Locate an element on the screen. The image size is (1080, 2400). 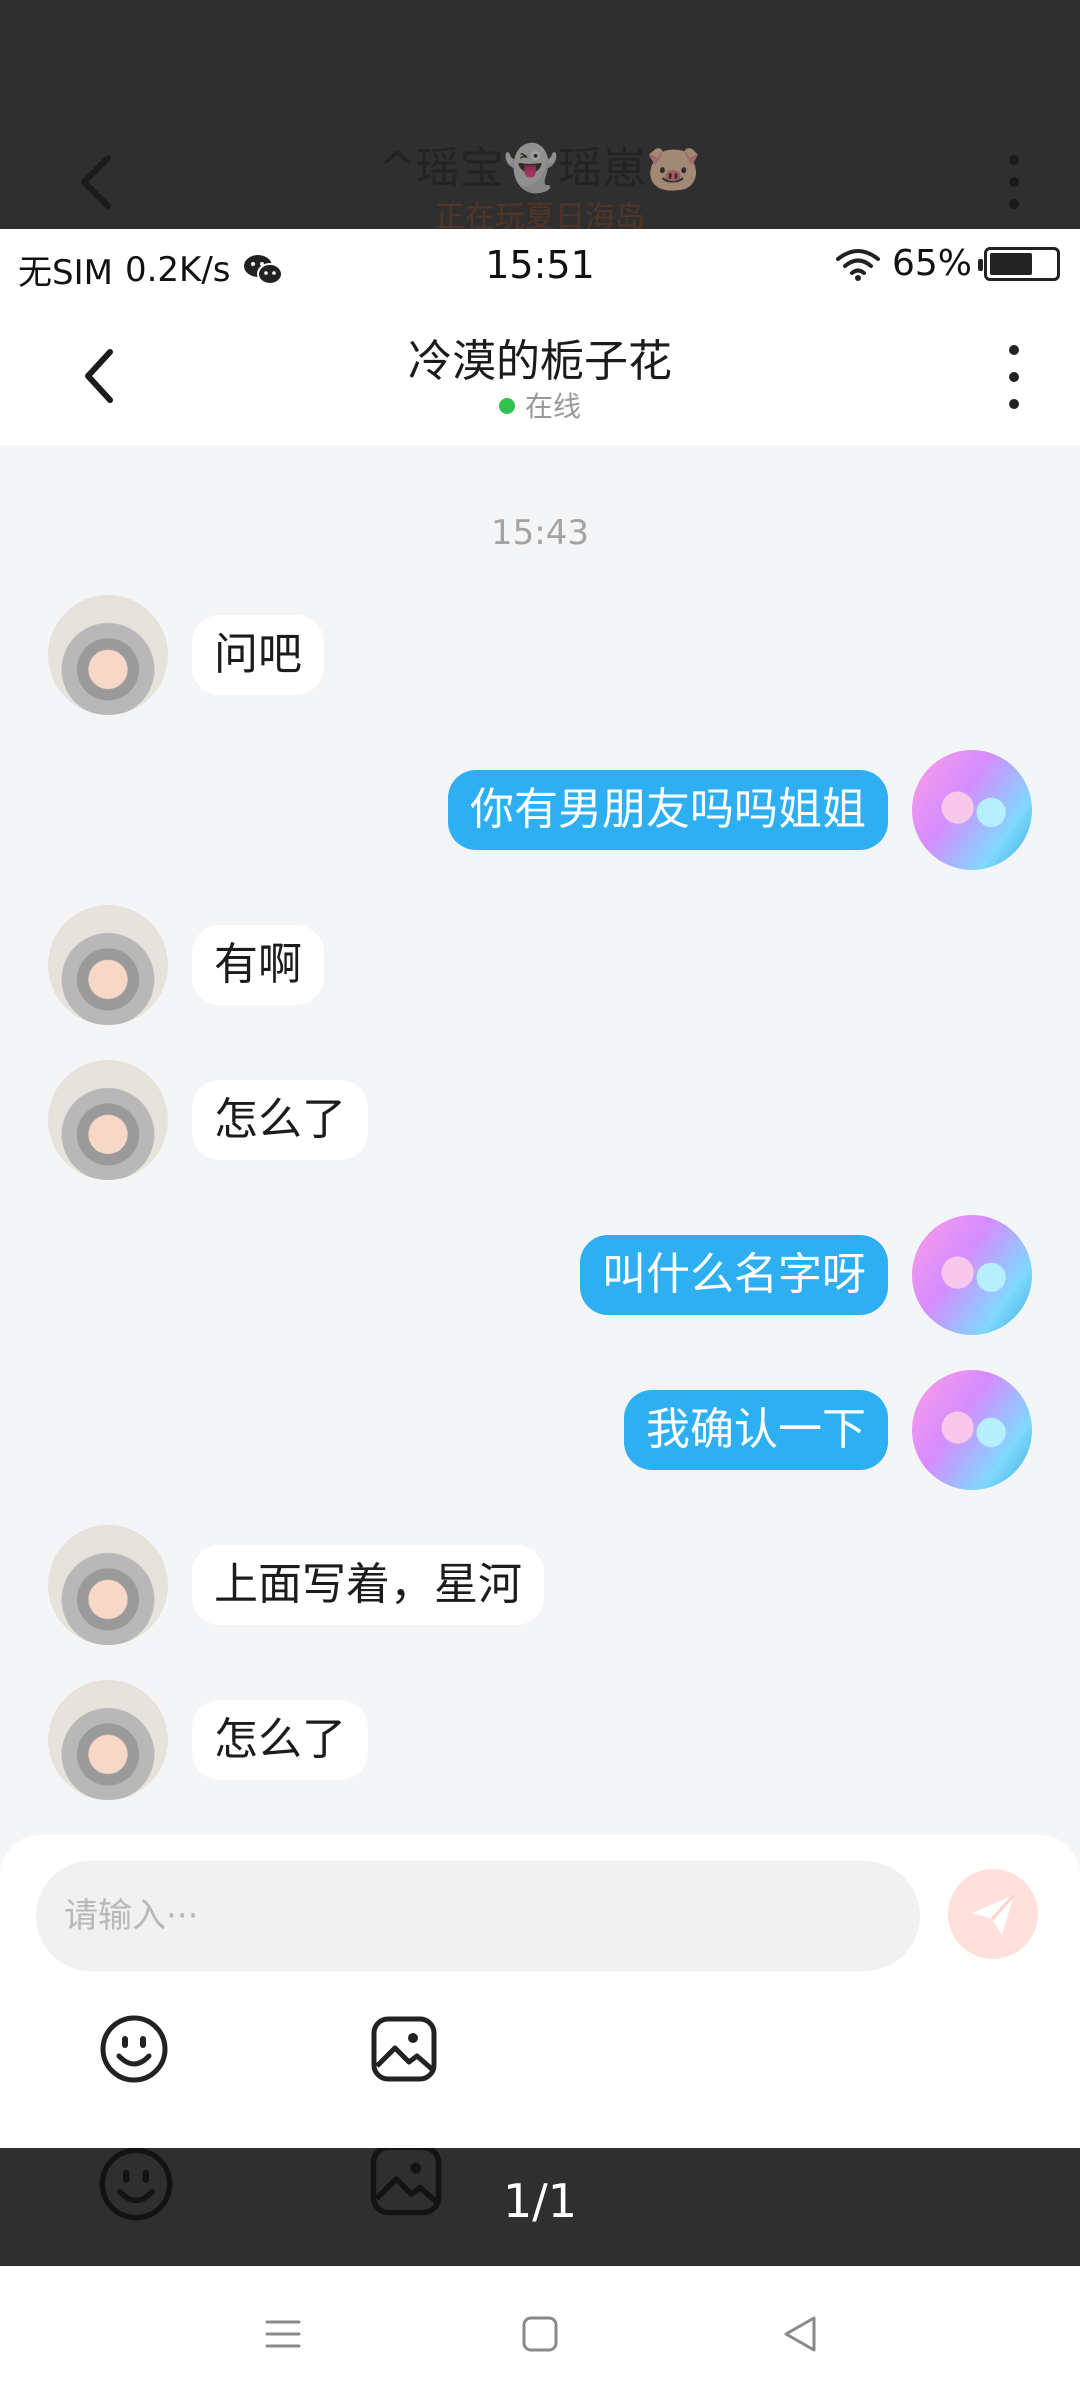
wifi-icon is located at coordinates (857, 264).